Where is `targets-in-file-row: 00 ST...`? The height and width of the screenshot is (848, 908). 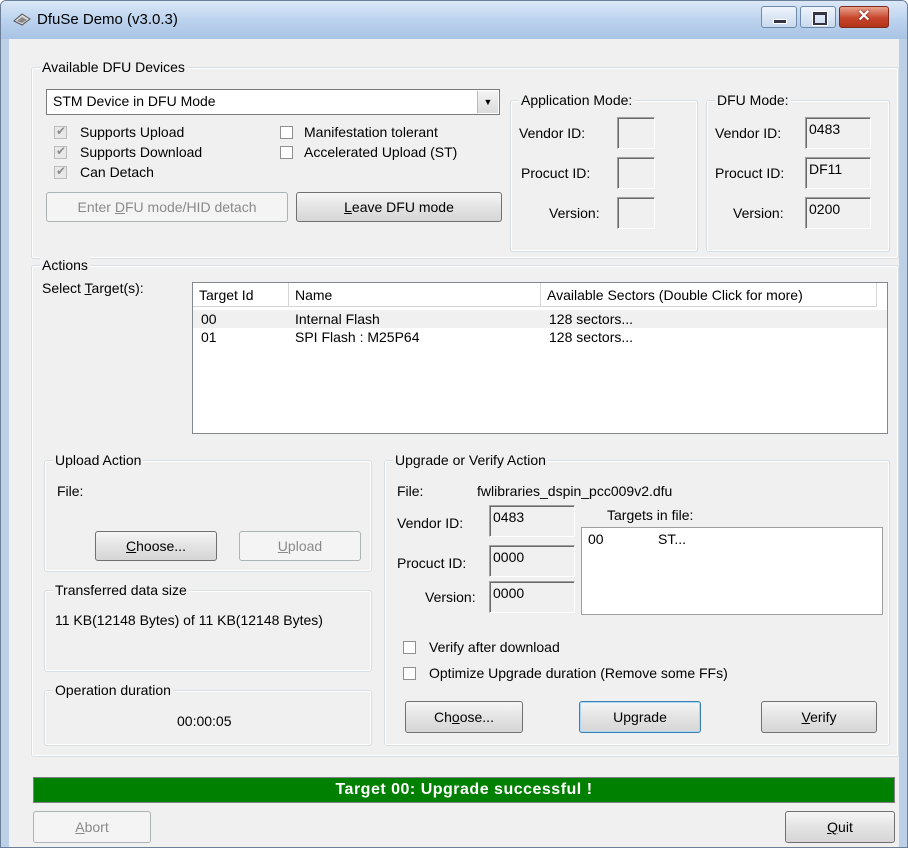
targets-in-file-row: 00 ST... is located at coordinates (732, 539).